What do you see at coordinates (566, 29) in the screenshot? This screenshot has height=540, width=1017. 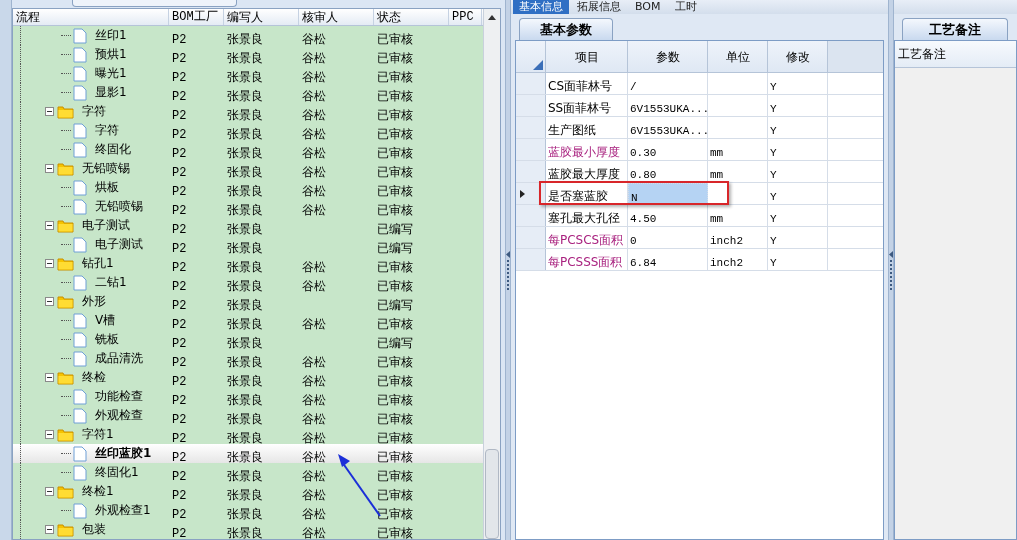 I see `tab: 基本参数` at bounding box center [566, 29].